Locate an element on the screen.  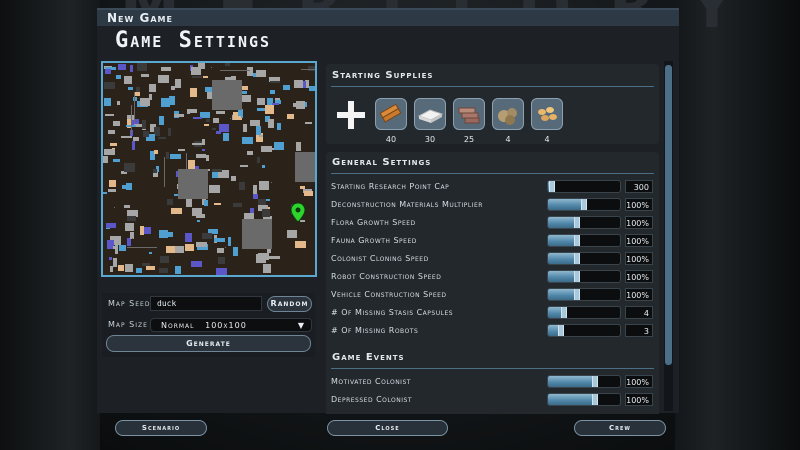
setting-row: Starting Research Point Cap 300 is located at coordinates (493, 187).